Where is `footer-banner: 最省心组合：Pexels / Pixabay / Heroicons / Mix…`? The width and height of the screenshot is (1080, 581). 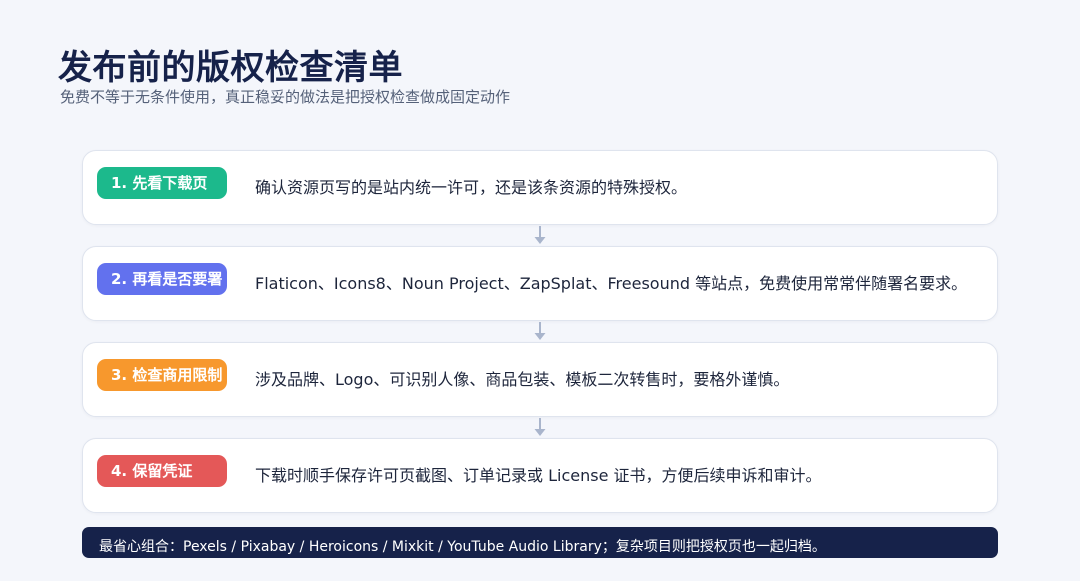 footer-banner: 最省心组合：Pexels / Pixabay / Heroicons / Mix… is located at coordinates (540, 542).